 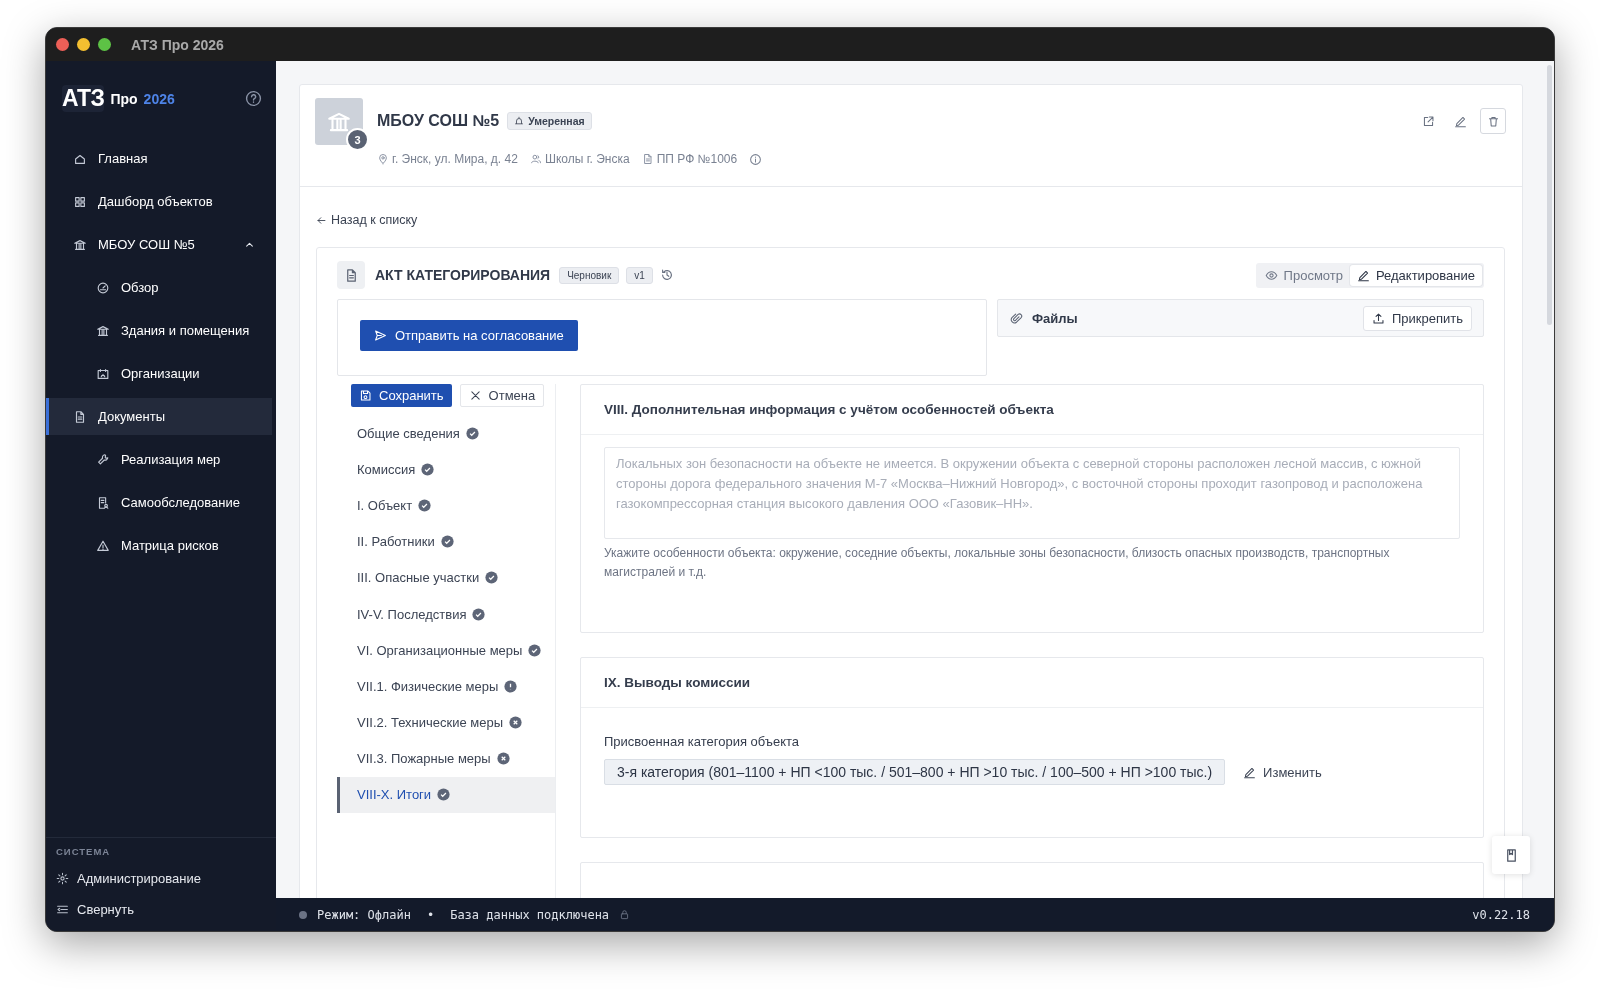 What do you see at coordinates (161, 909) in the screenshot?
I see `sidebar-item: Свернуть` at bounding box center [161, 909].